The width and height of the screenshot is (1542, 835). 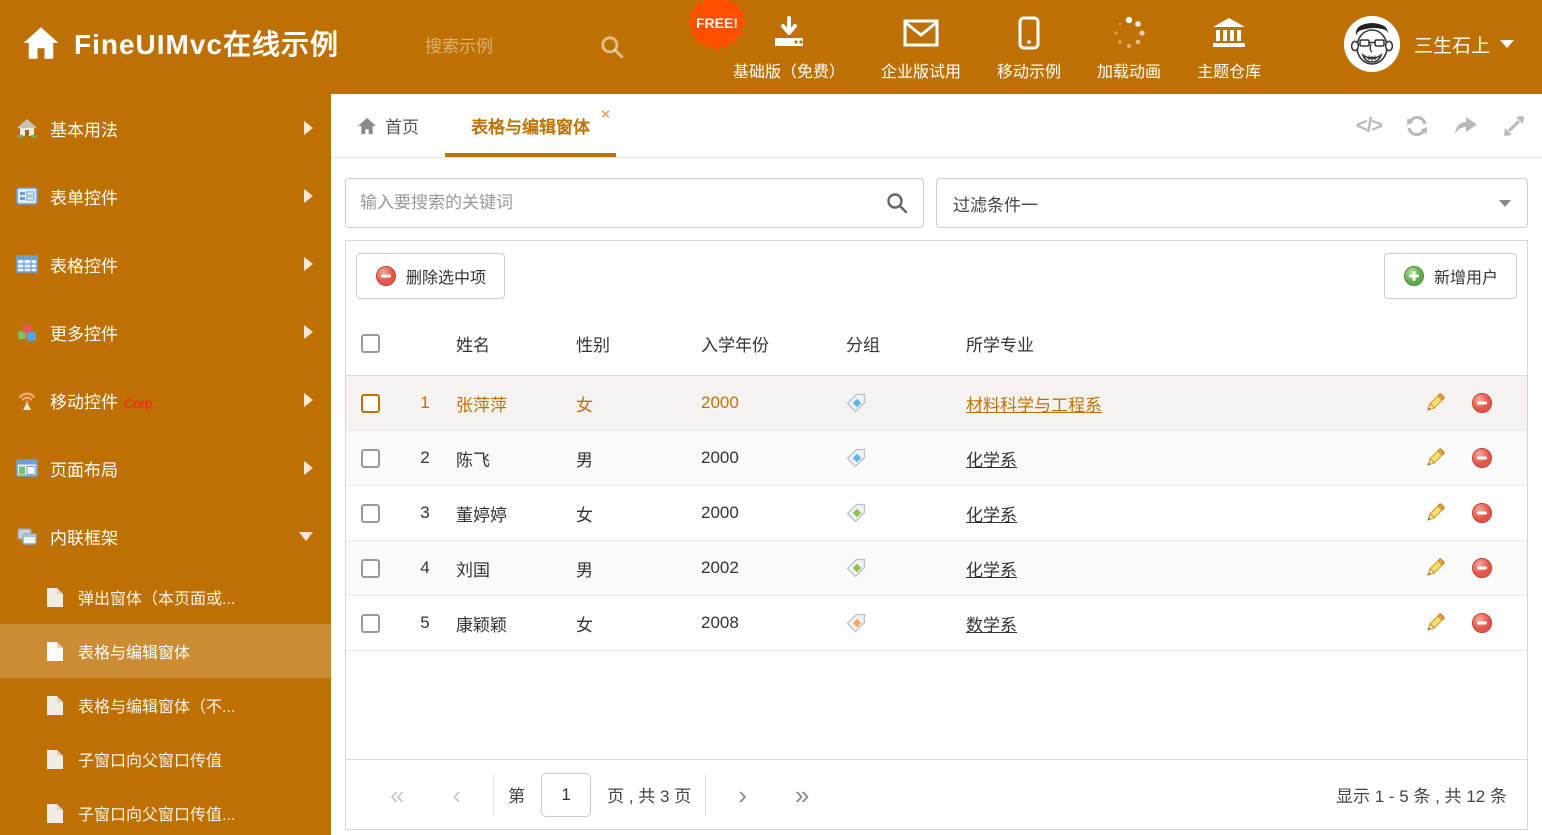 What do you see at coordinates (165, 128) in the screenshot?
I see `sidebar-item-basic-usage: 基本用法` at bounding box center [165, 128].